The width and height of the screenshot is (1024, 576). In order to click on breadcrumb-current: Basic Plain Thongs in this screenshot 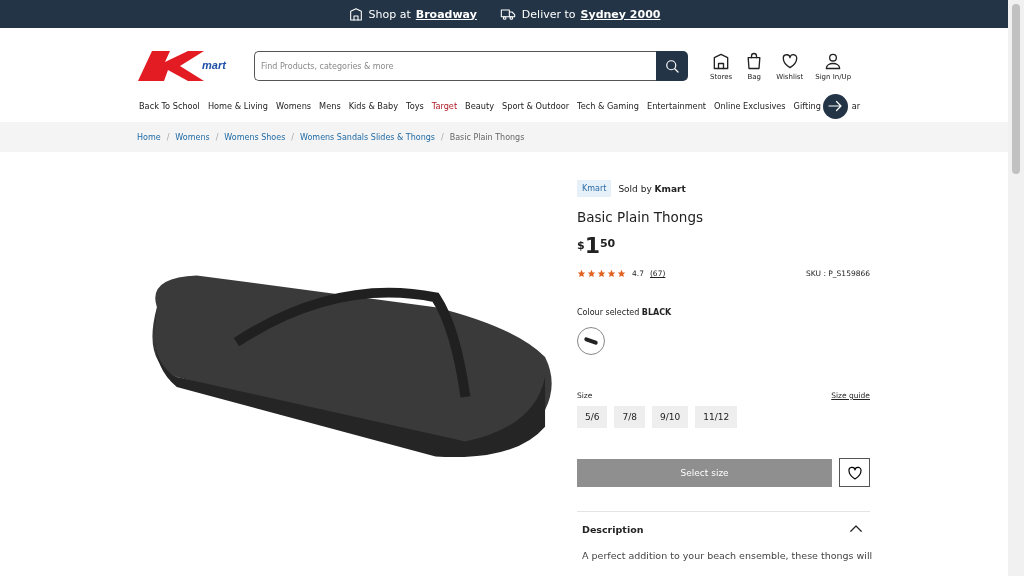, I will do `click(487, 137)`.